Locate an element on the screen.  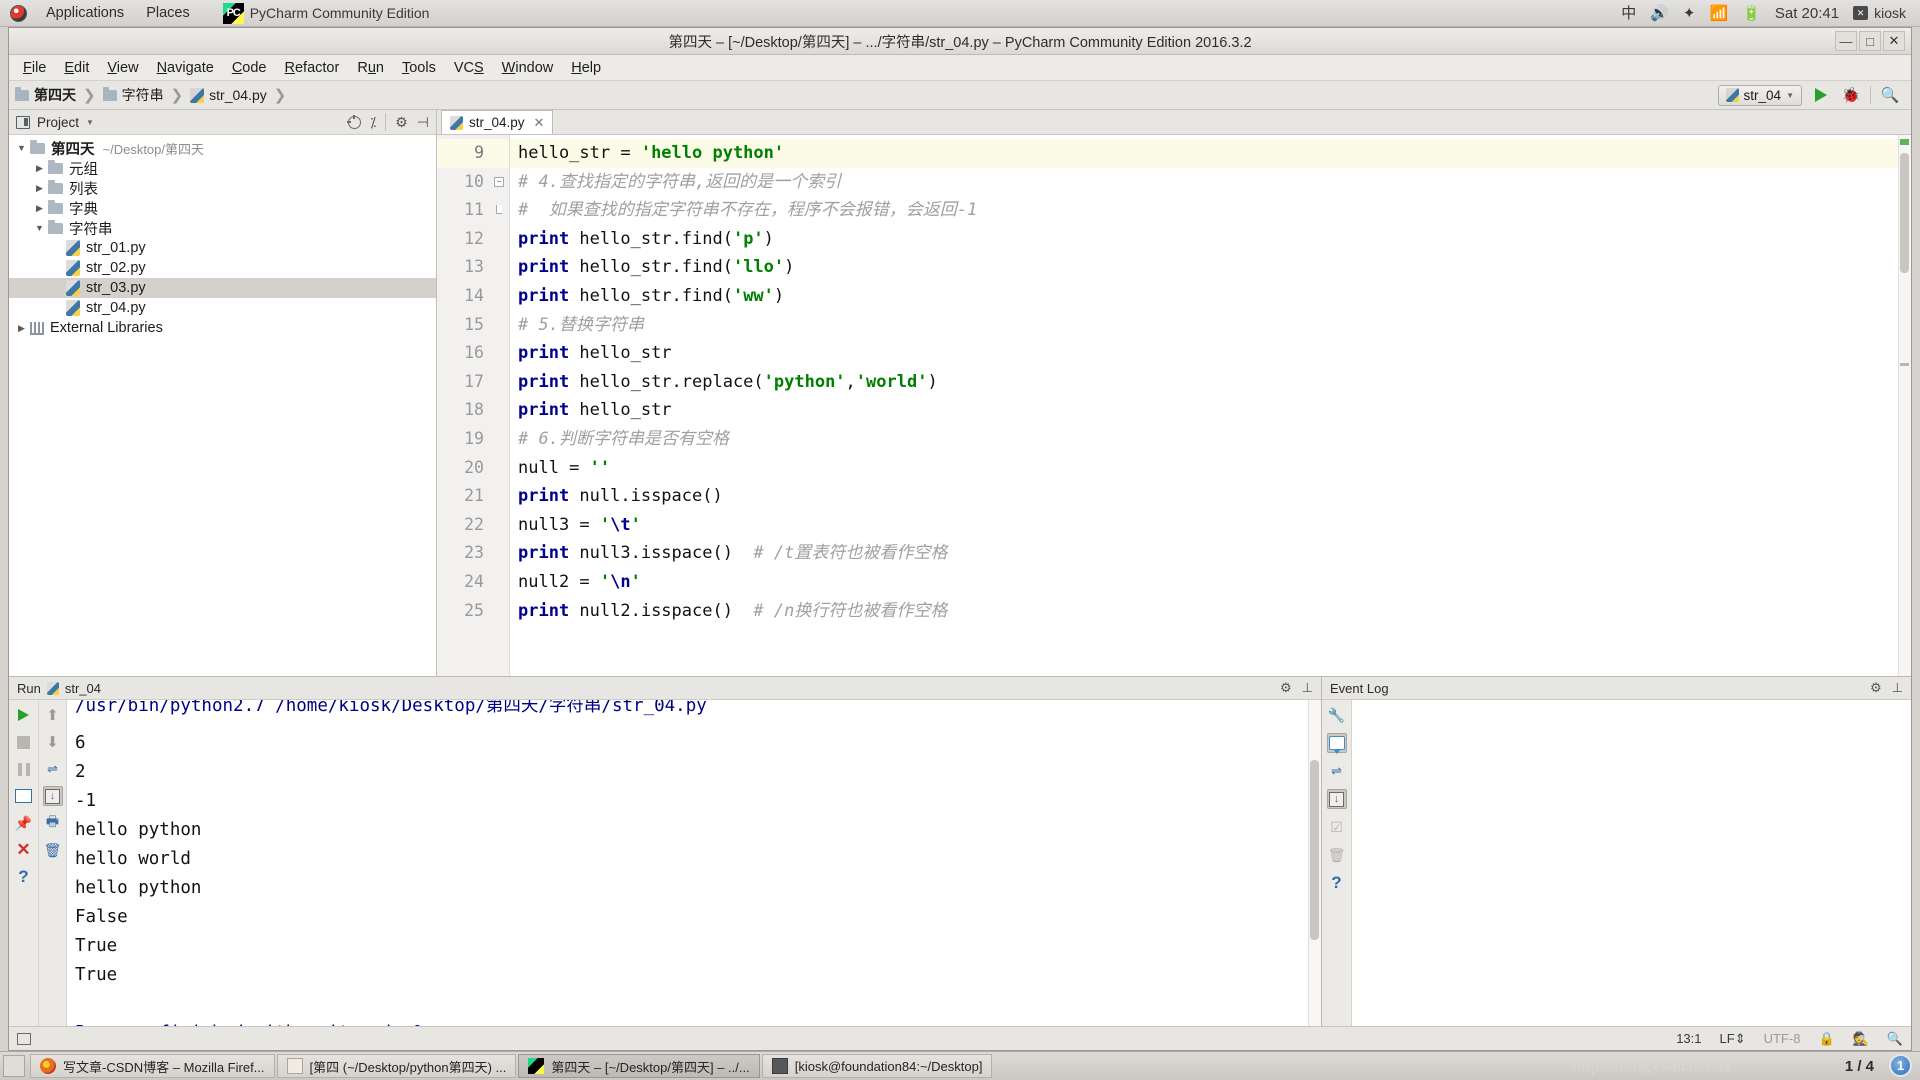
input-method-icon: 中 is located at coordinates (1628, 13).